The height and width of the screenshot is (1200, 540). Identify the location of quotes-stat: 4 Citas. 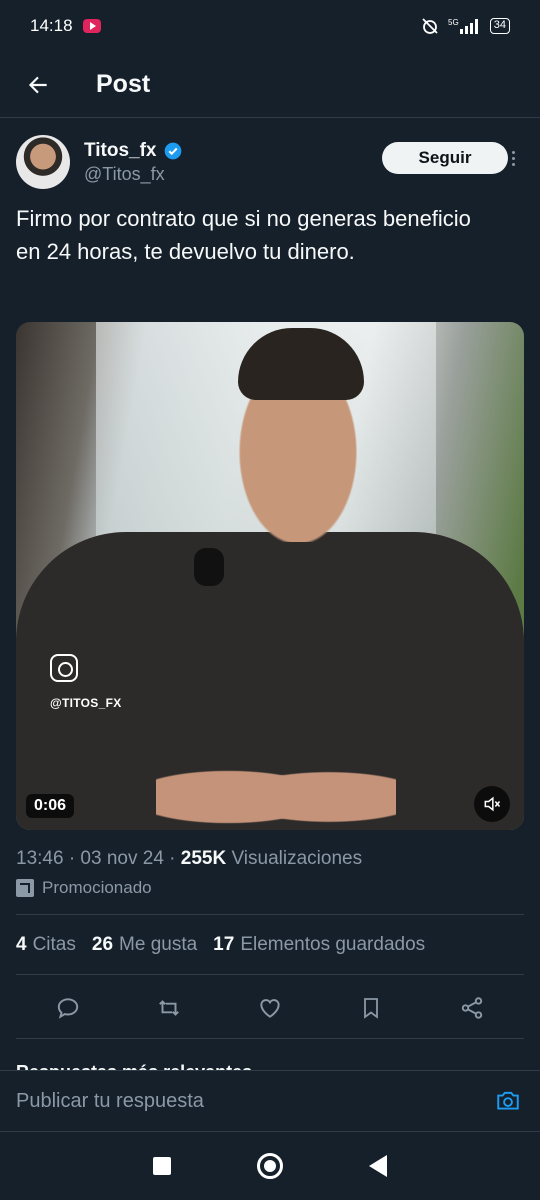
(46, 945).